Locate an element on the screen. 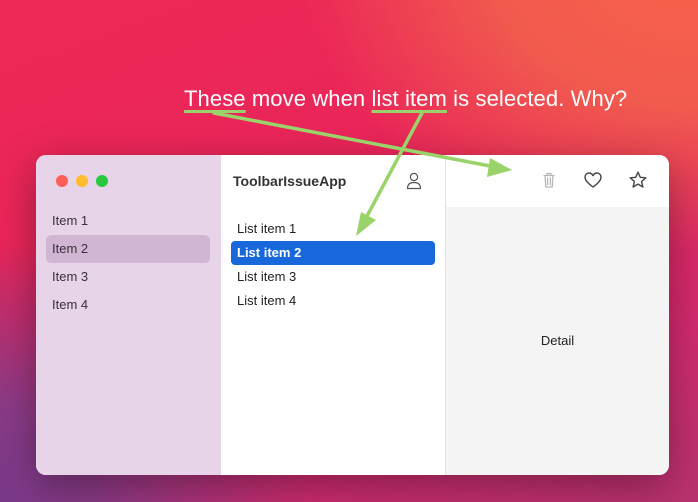  detail-toolbar is located at coordinates (557, 181).